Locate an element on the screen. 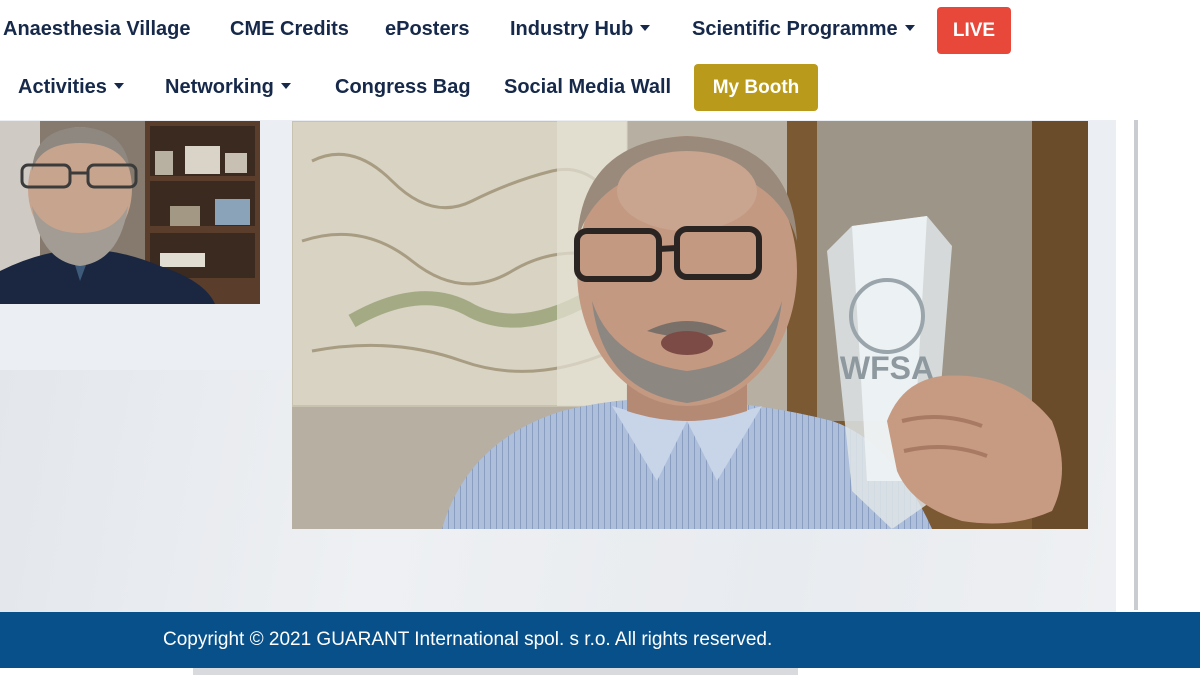 The height and width of the screenshot is (675, 1200). nav-item-social-media-wall: Social Media Wall is located at coordinates (587, 87).